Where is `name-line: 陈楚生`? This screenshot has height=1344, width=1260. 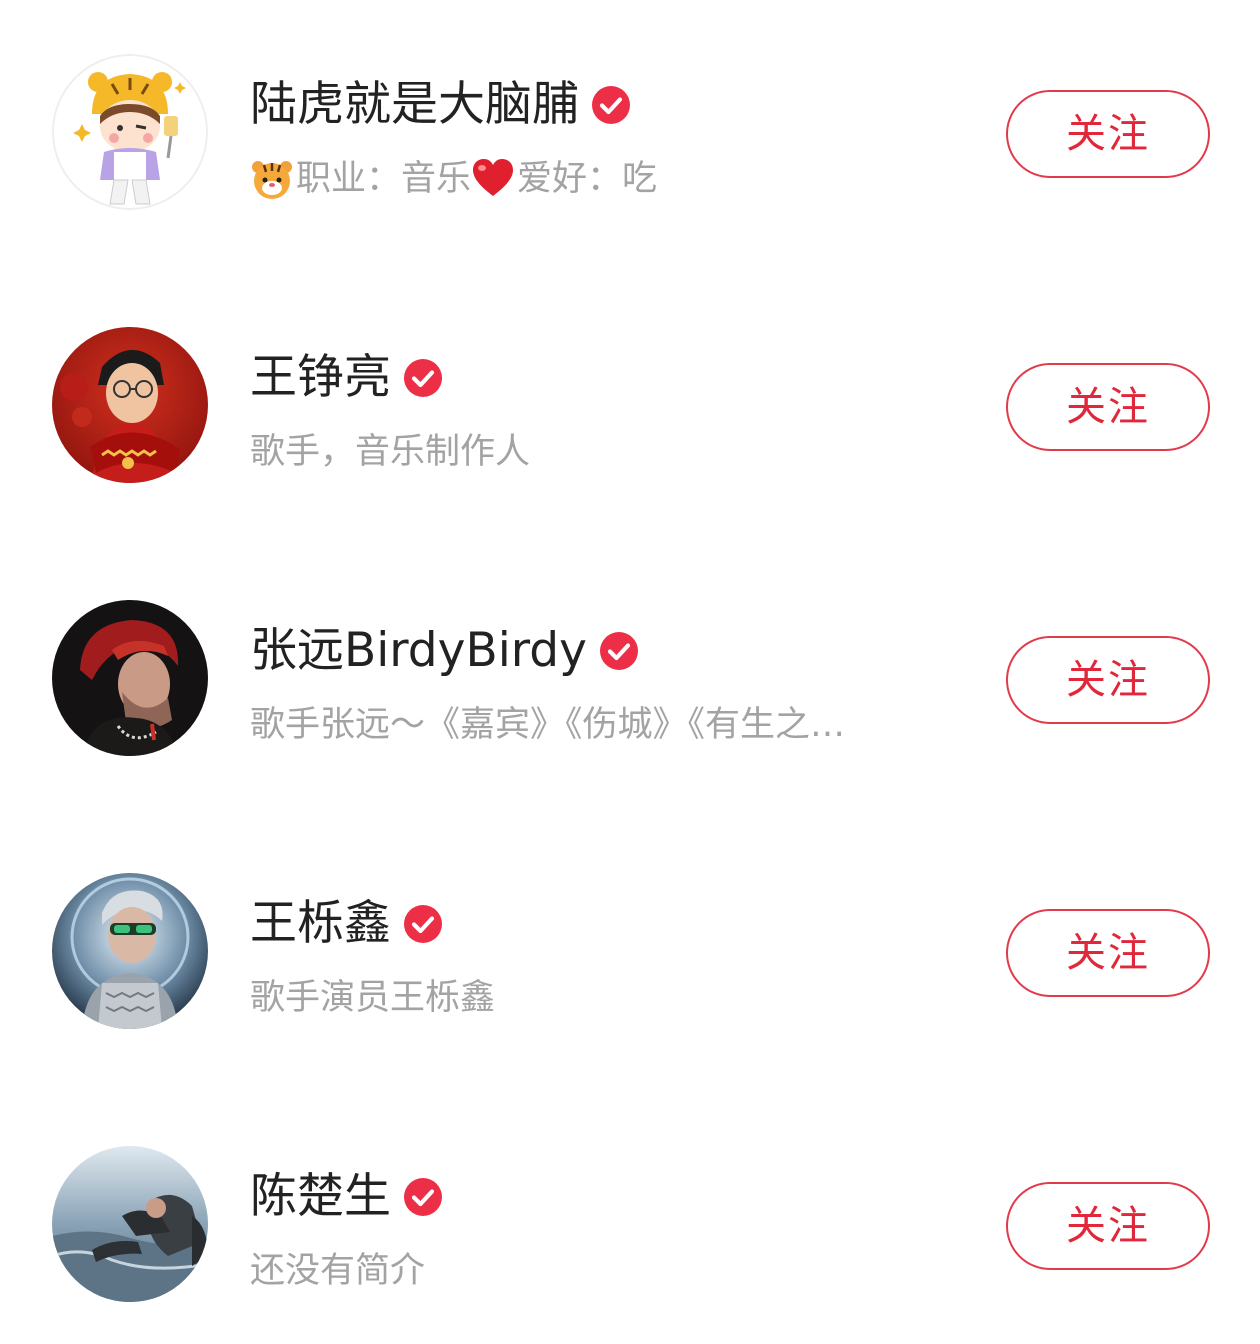
name-line: 陈楚生 is located at coordinates (346, 1197).